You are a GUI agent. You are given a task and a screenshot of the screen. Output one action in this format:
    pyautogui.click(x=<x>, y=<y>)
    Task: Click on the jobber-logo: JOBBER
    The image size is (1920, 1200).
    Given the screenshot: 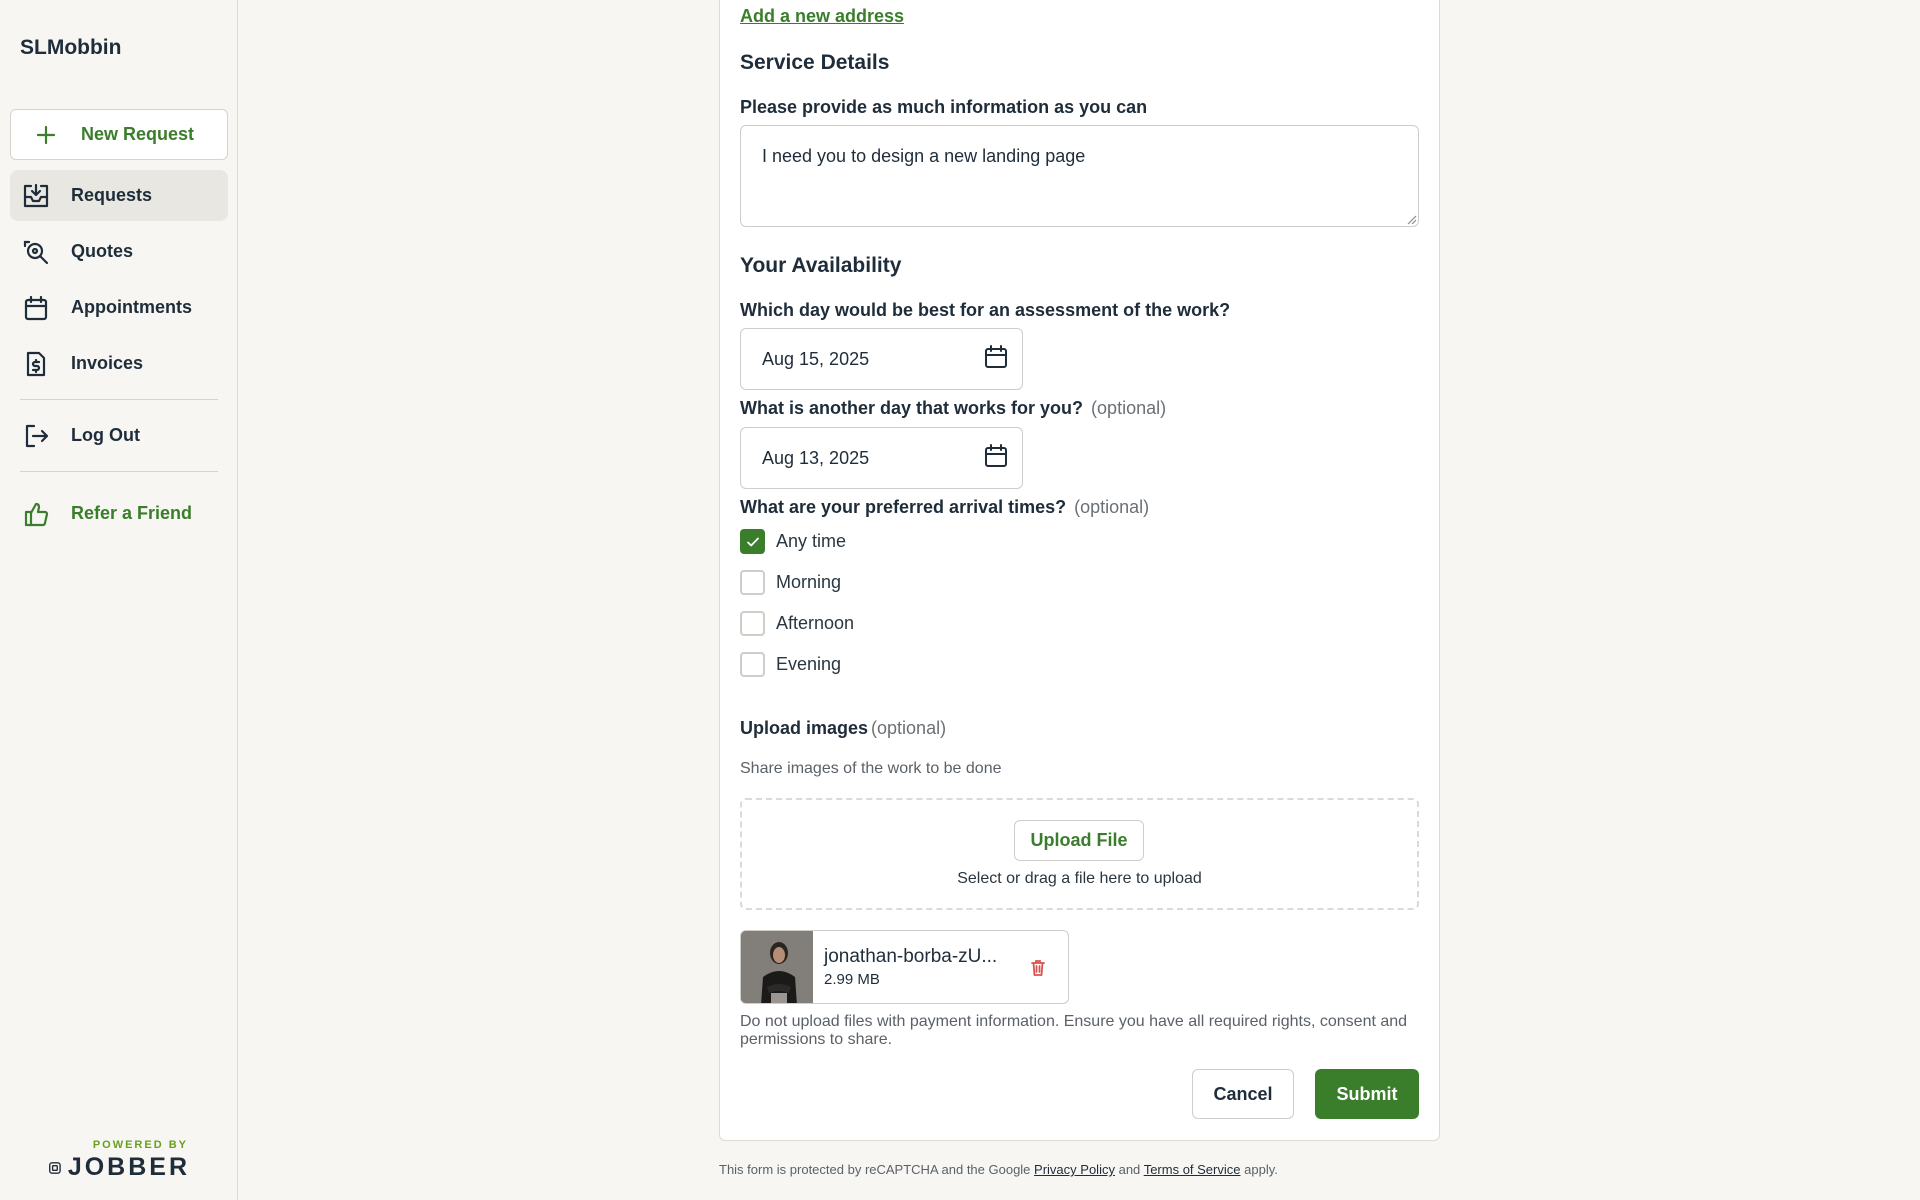 What is the action you would take?
    pyautogui.click(x=119, y=1167)
    